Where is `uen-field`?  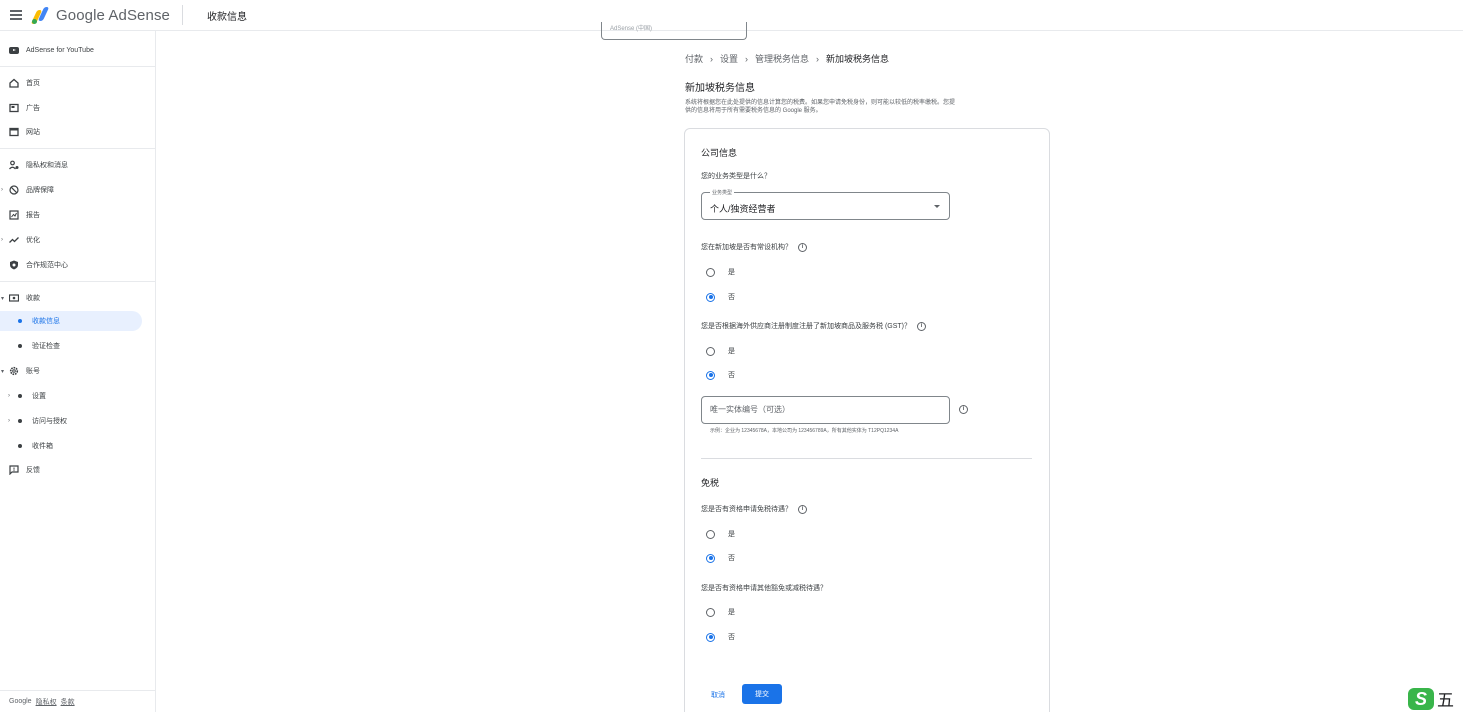
uen-field is located at coordinates (825, 410).